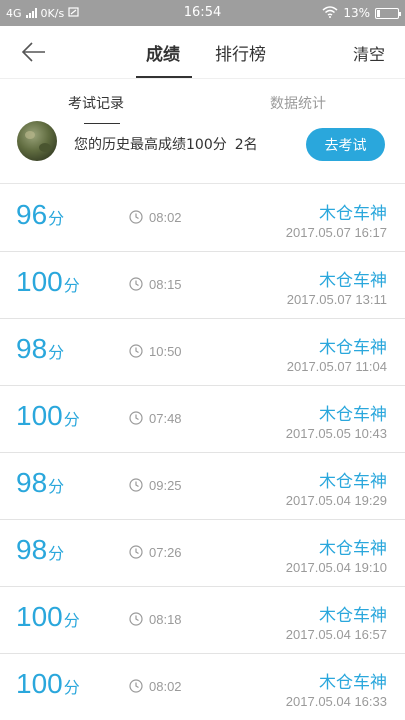  I want to click on battery-level, so click(378, 13).